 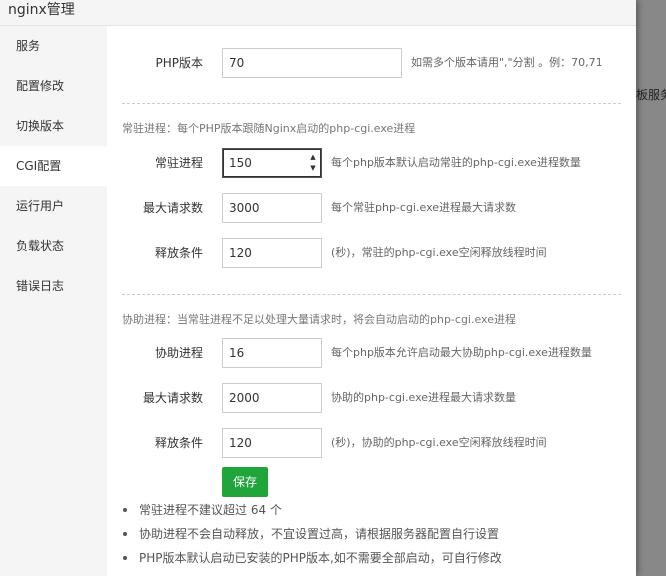 I want to click on background-right-strip: 板服务, so click(x=651, y=288).